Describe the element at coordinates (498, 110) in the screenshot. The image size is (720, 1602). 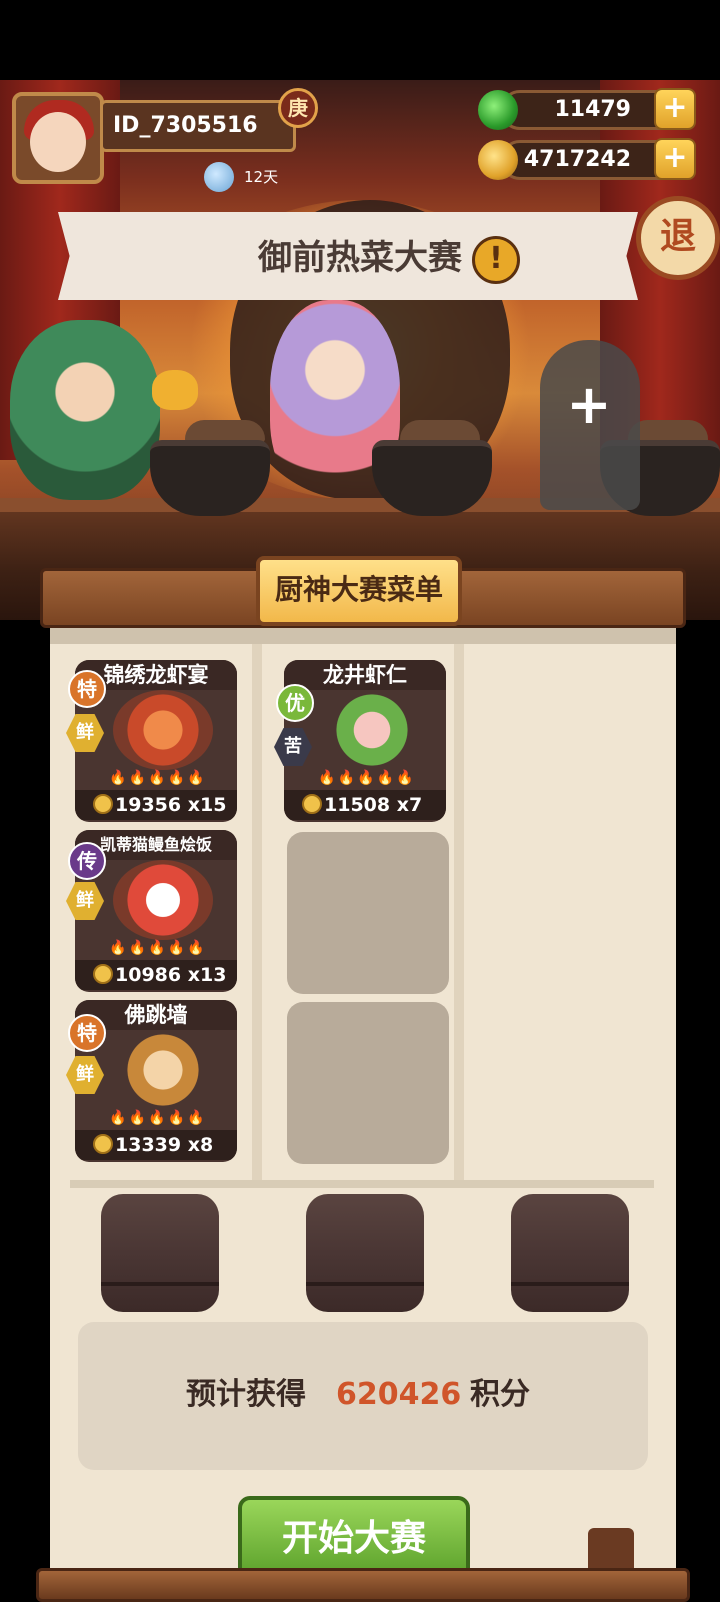
I see `jade-icon` at that location.